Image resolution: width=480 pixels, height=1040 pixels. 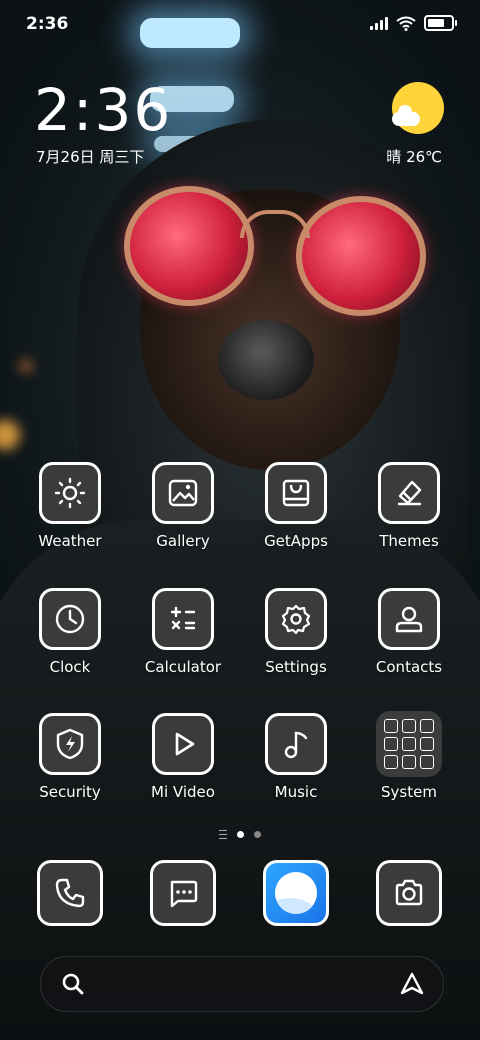 What do you see at coordinates (47, 24) in the screenshot?
I see `status-time: 2:36` at bounding box center [47, 24].